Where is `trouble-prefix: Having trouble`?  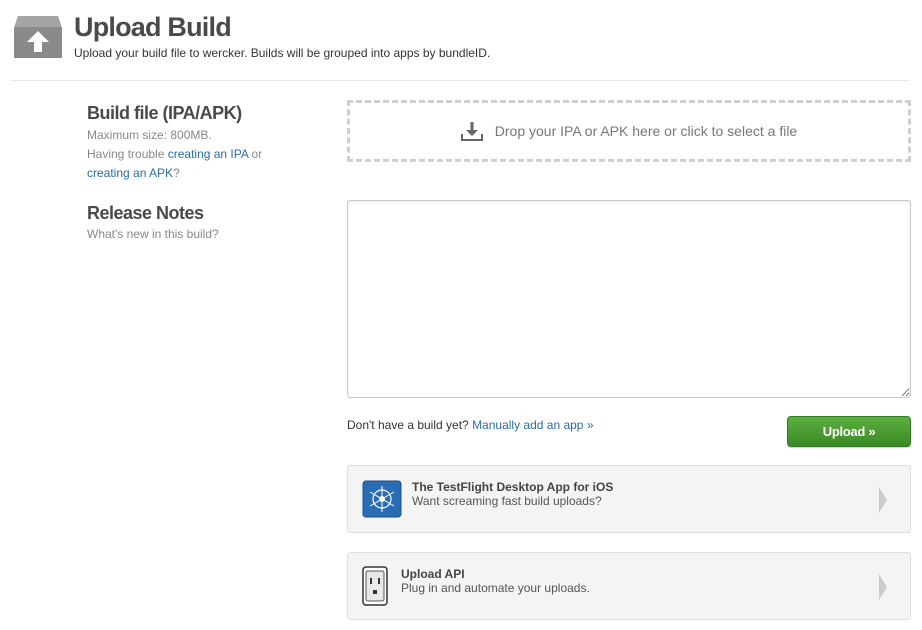 trouble-prefix: Having trouble is located at coordinates (127, 154).